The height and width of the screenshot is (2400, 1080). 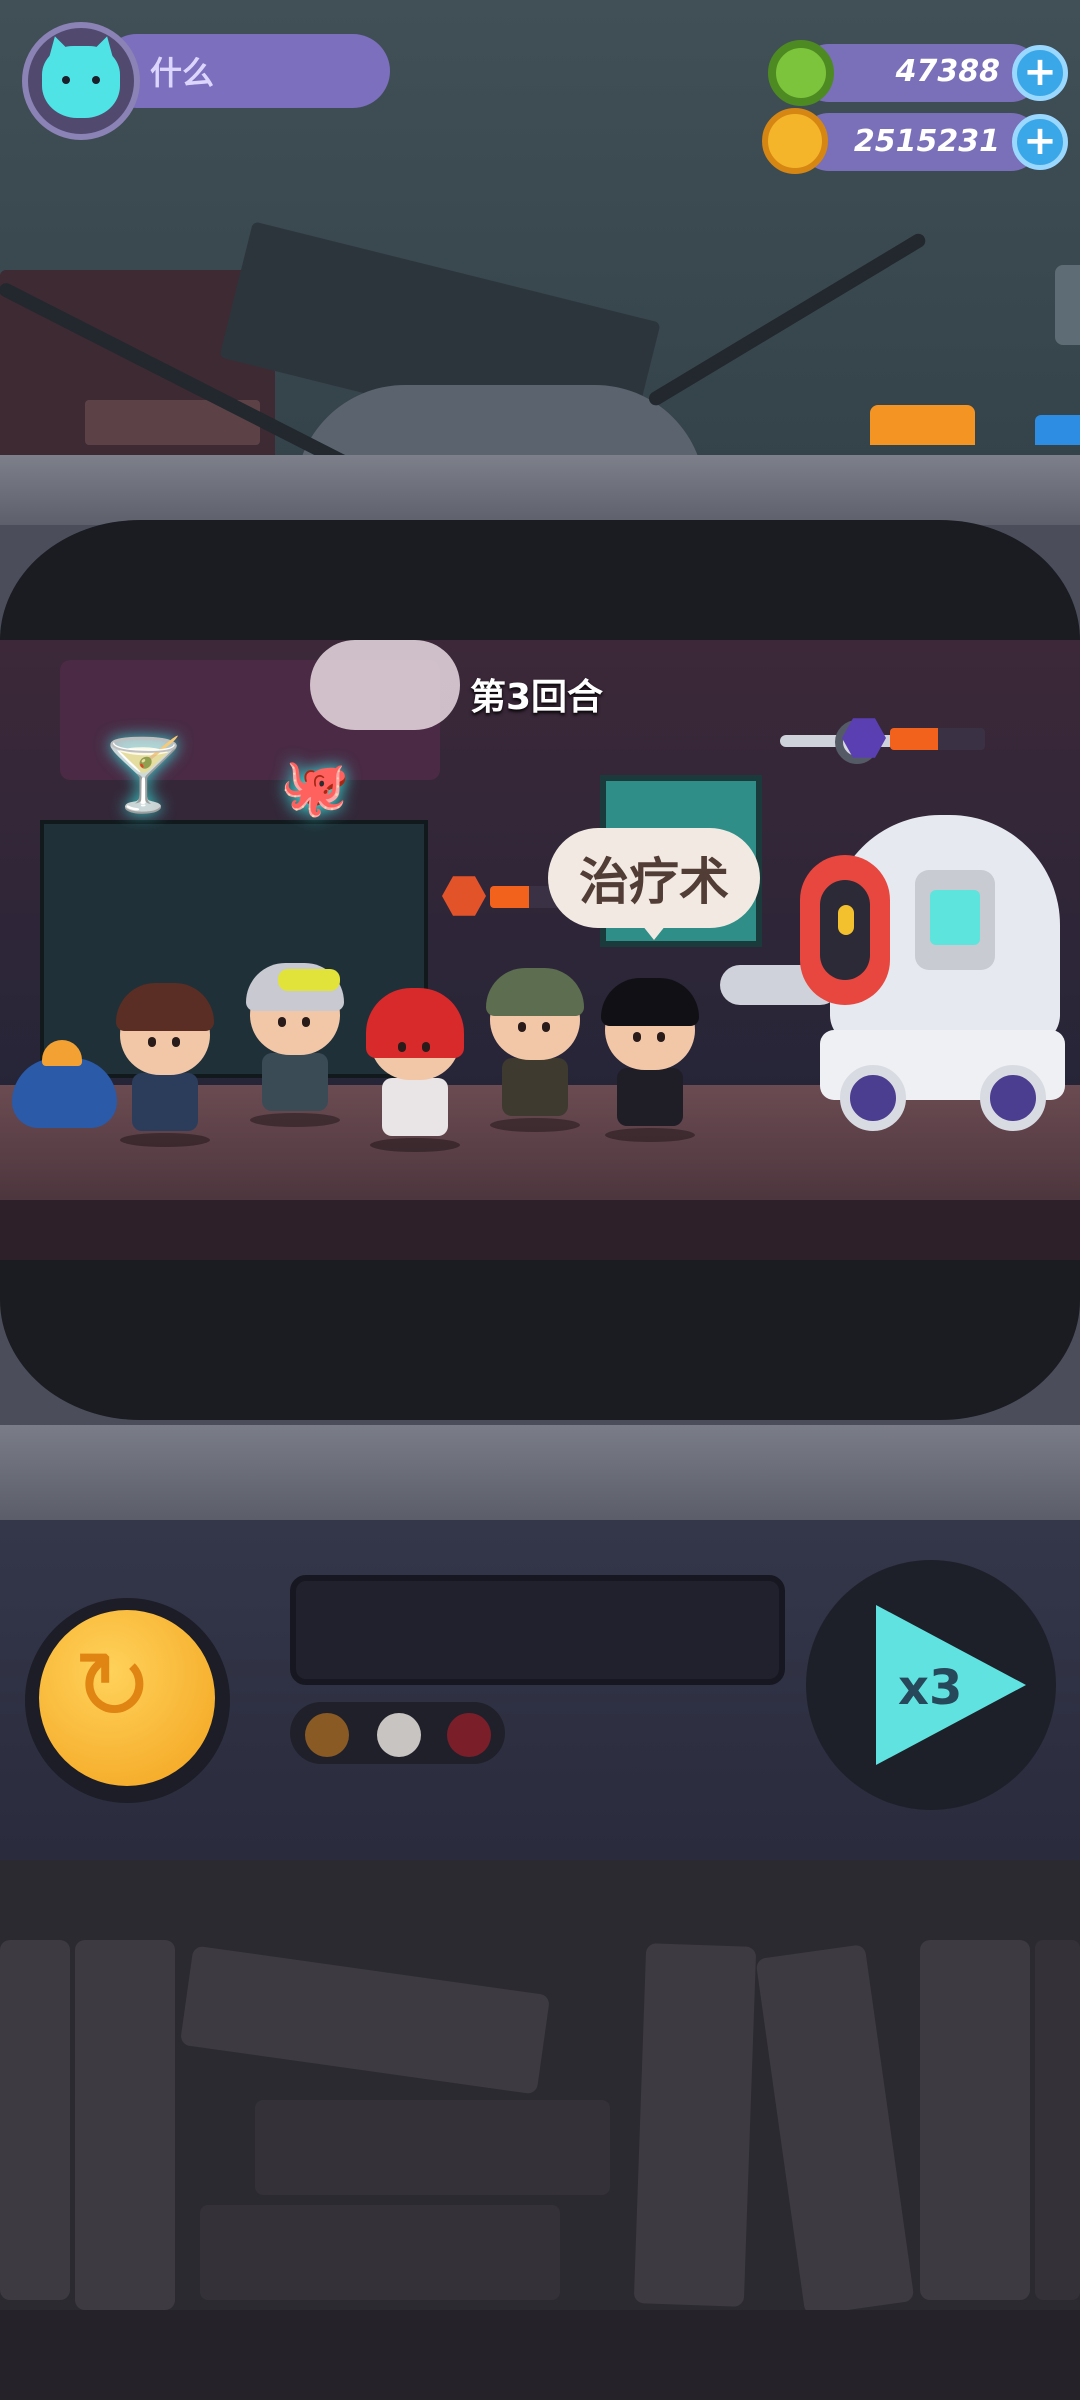 I want to click on player-name: 什么, so click(x=182, y=73).